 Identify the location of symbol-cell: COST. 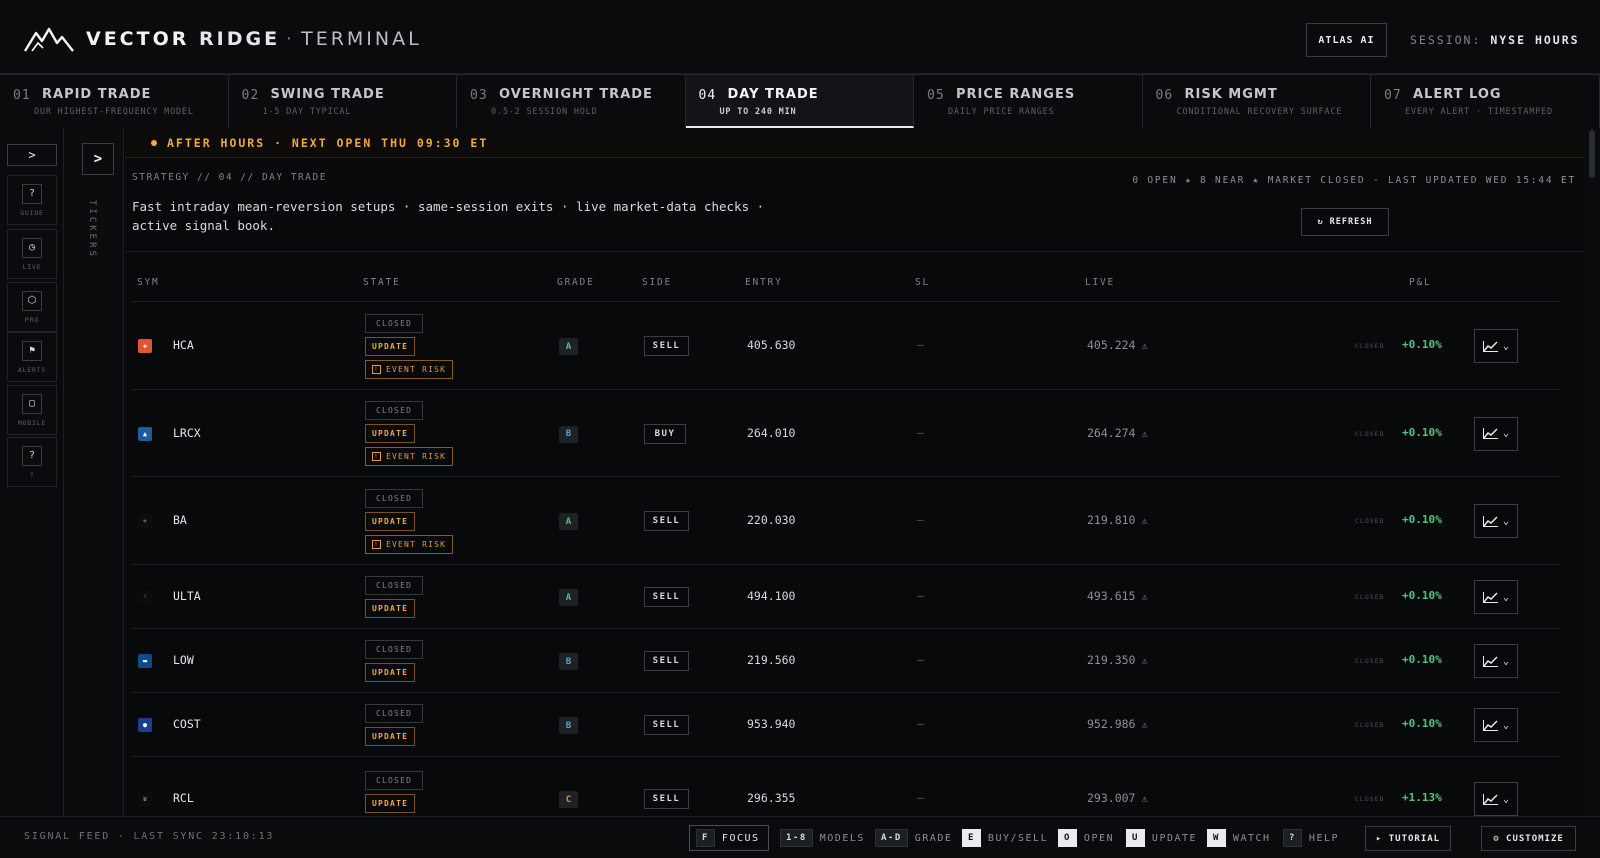
(187, 724).